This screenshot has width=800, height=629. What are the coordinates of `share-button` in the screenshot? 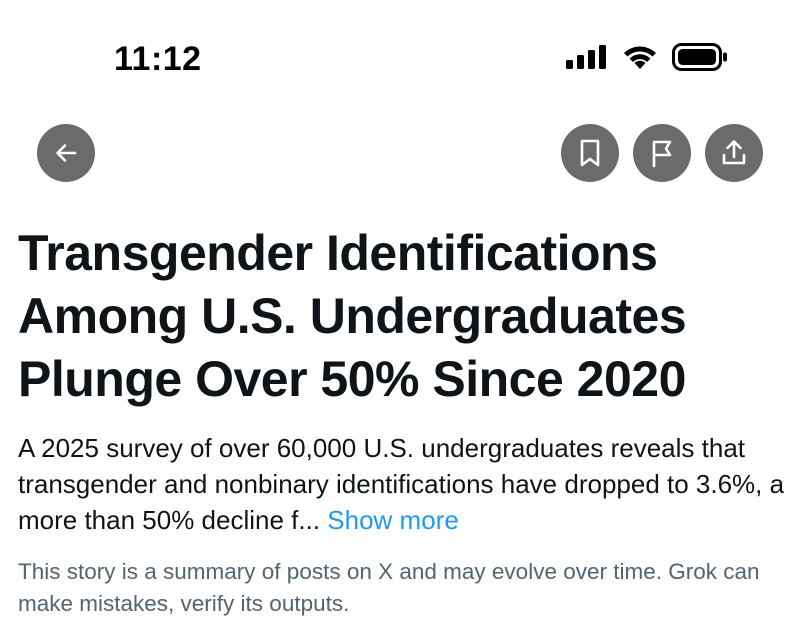 It's located at (734, 153).